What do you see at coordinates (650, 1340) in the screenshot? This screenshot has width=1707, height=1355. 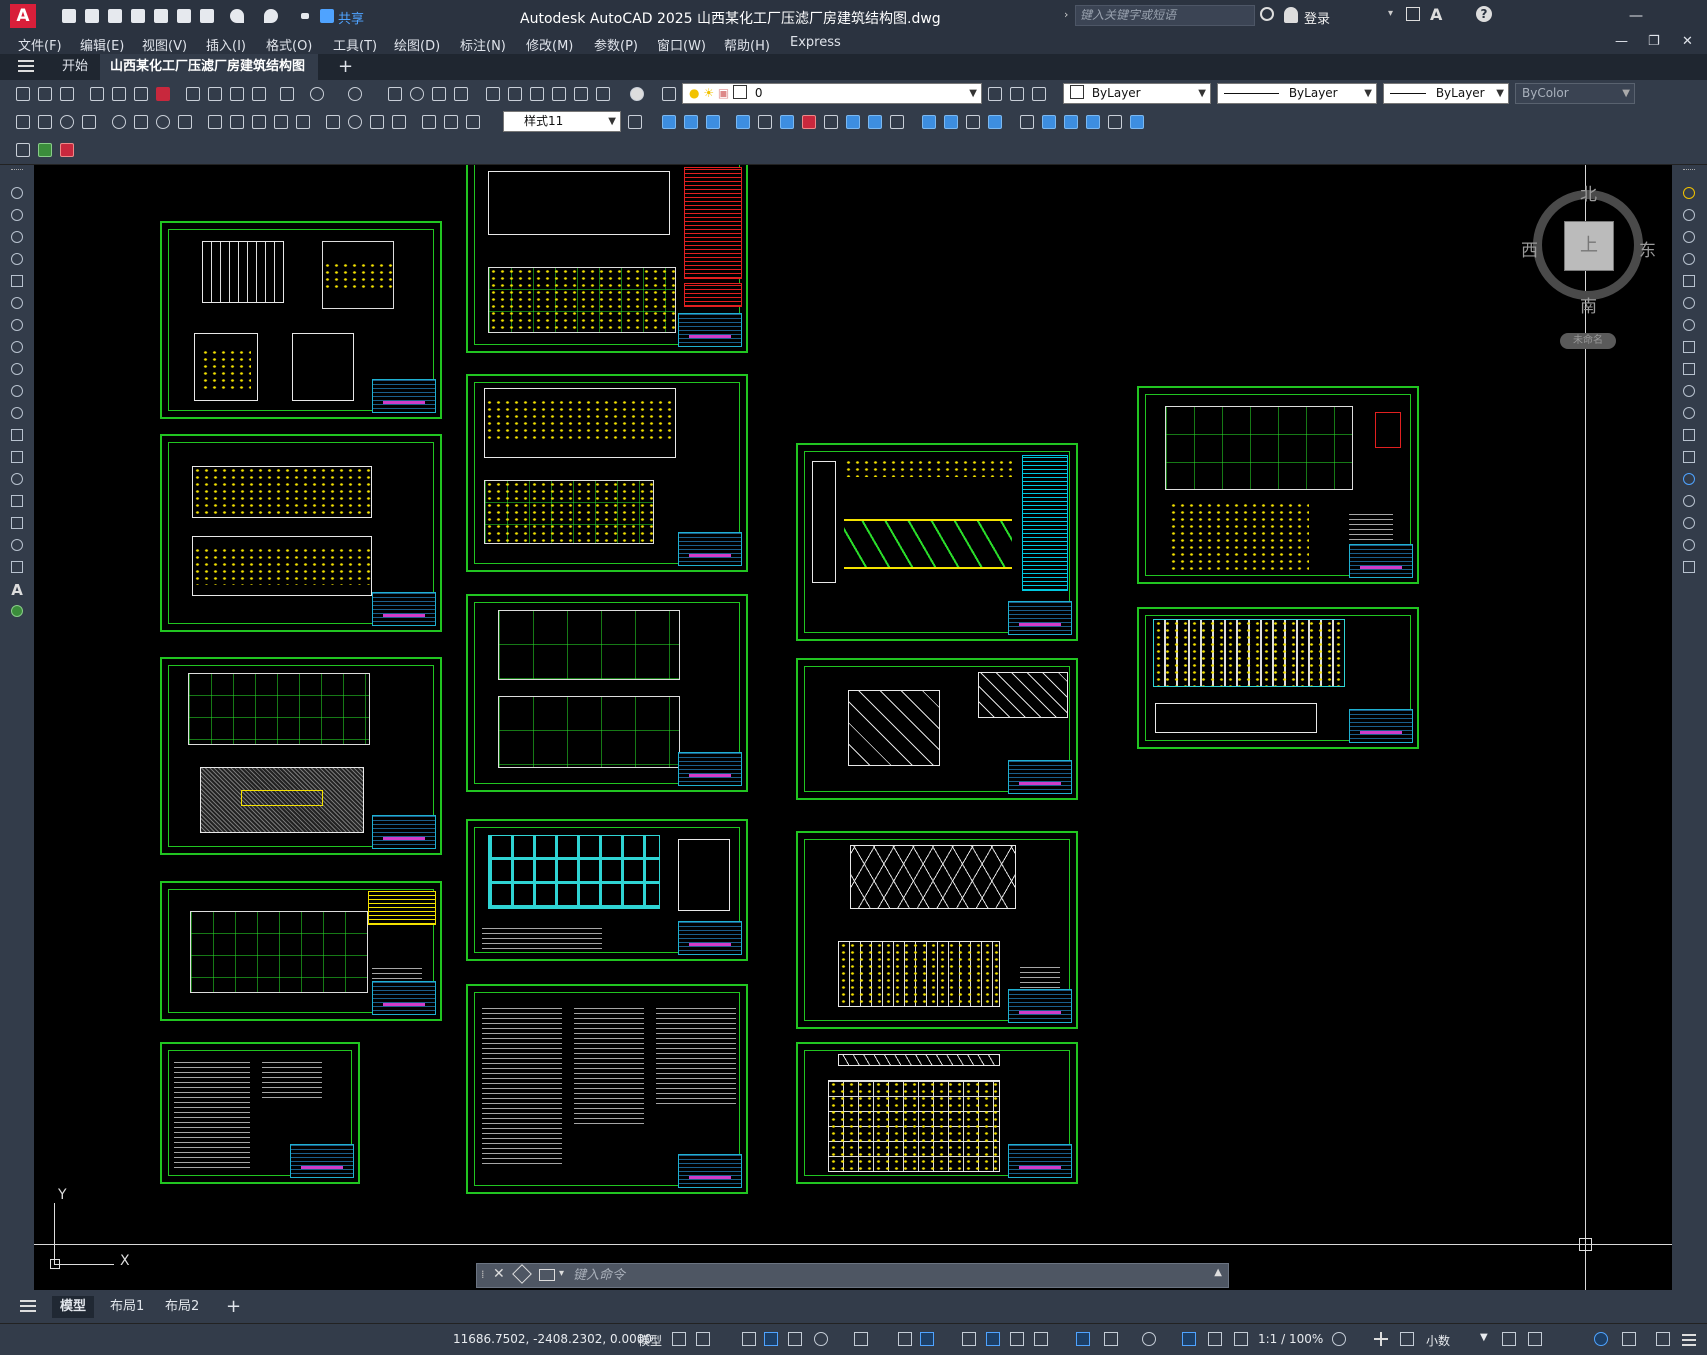 I see `model-space-button: 模型` at bounding box center [650, 1340].